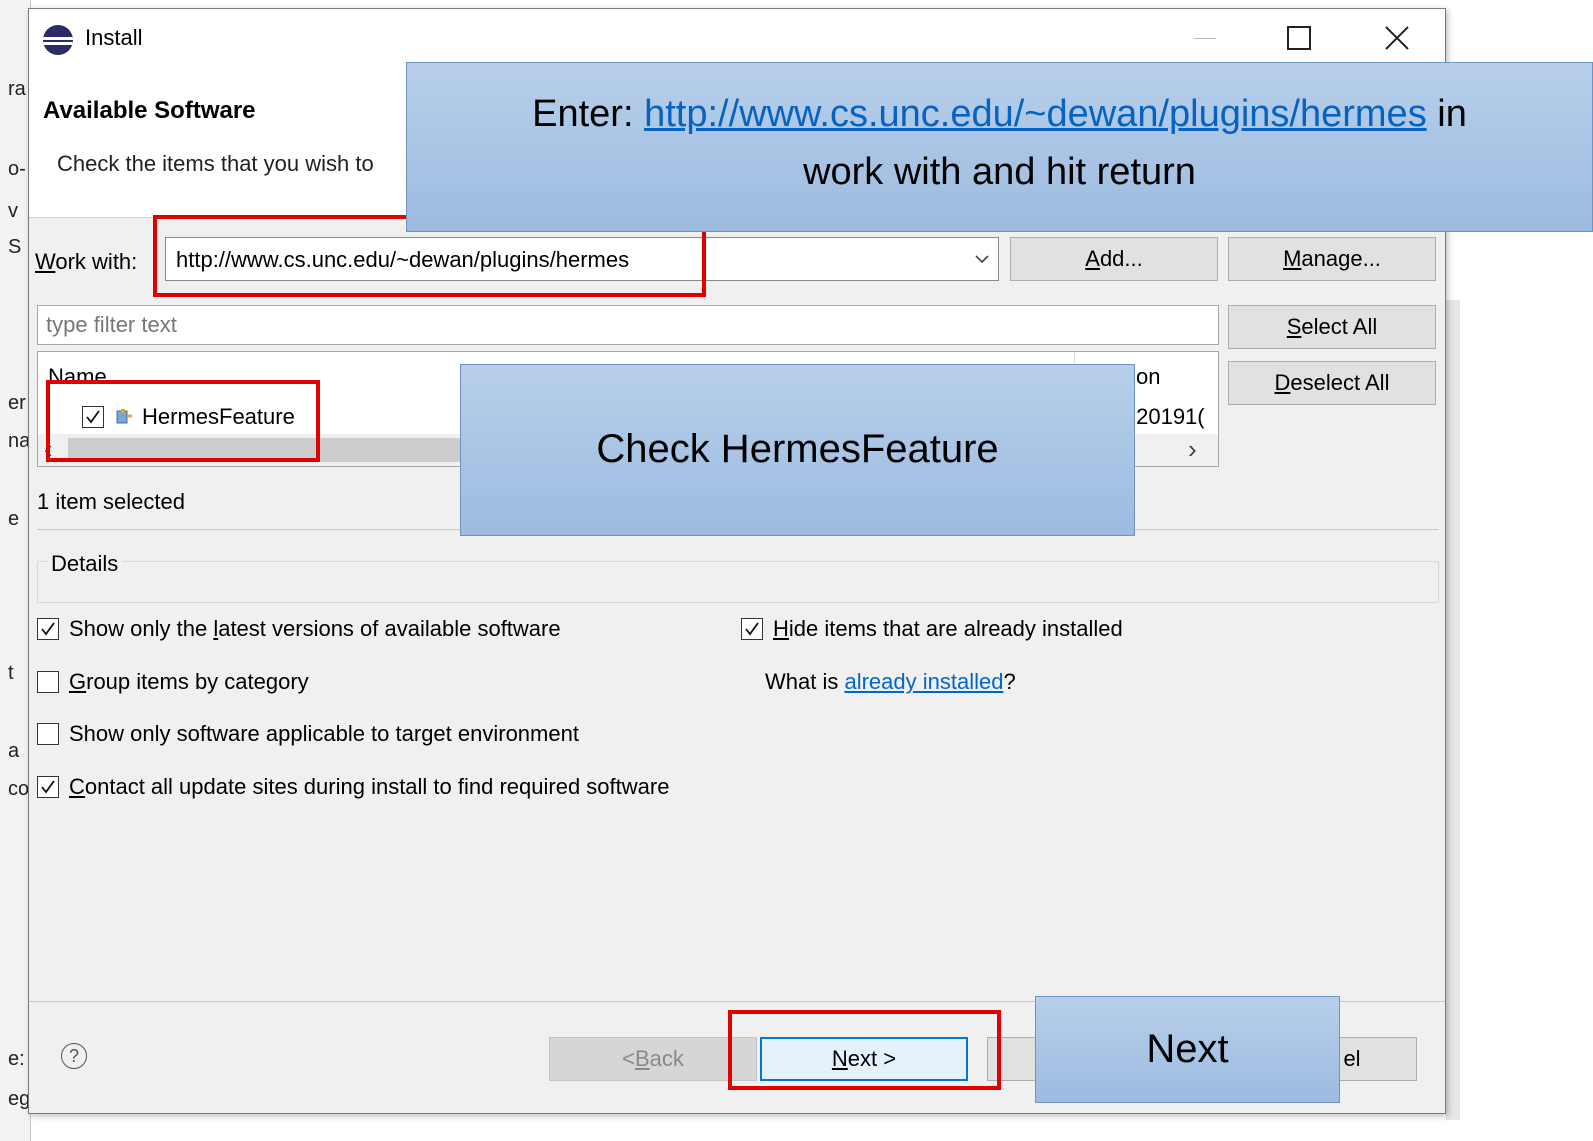  I want to click on title-bar: Install, so click(737, 38).